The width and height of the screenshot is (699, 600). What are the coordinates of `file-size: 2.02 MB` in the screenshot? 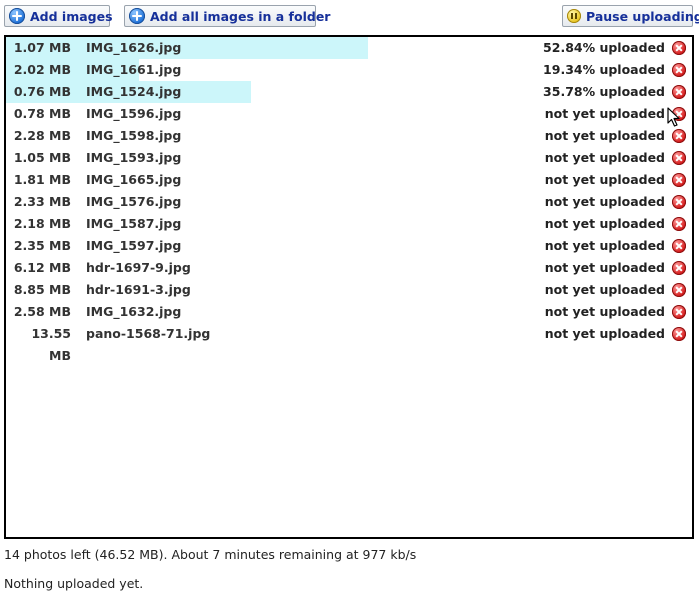 It's located at (42, 69).